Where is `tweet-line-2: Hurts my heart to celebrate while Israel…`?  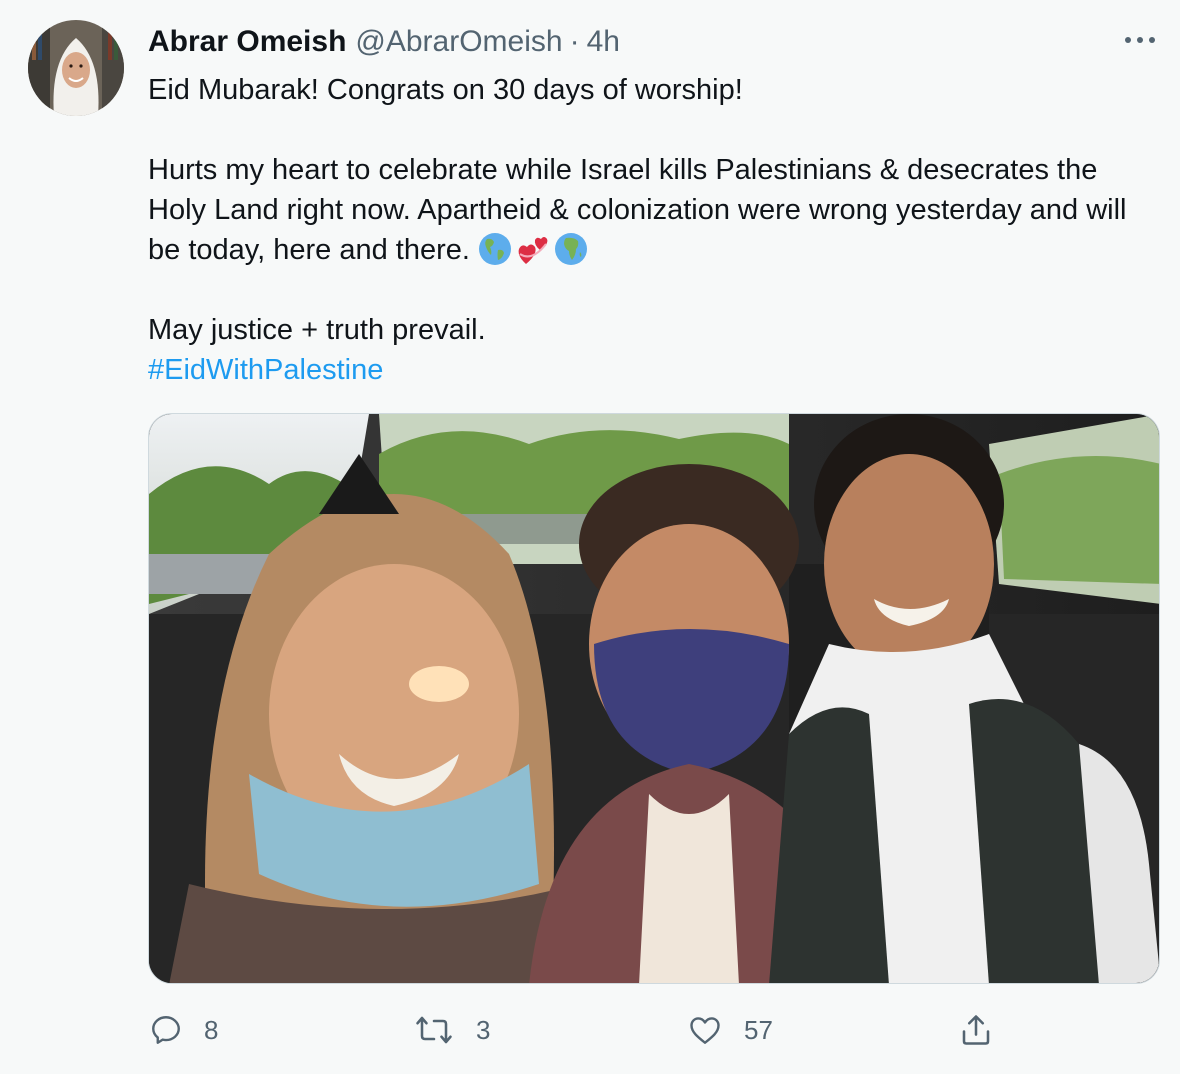 tweet-line-2: Hurts my heart to celebrate while Israel… is located at coordinates (654, 210).